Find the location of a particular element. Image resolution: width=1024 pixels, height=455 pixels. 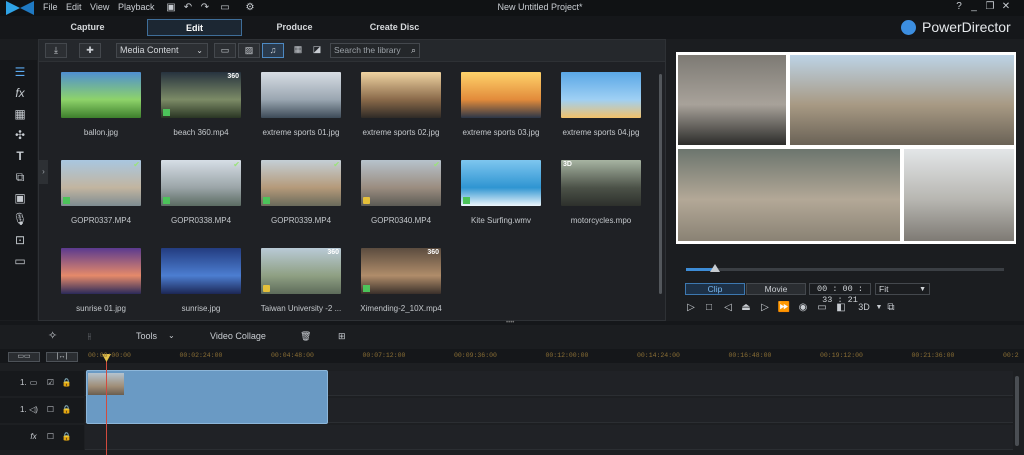

timeline-scrollbar is located at coordinates (1017, 410).